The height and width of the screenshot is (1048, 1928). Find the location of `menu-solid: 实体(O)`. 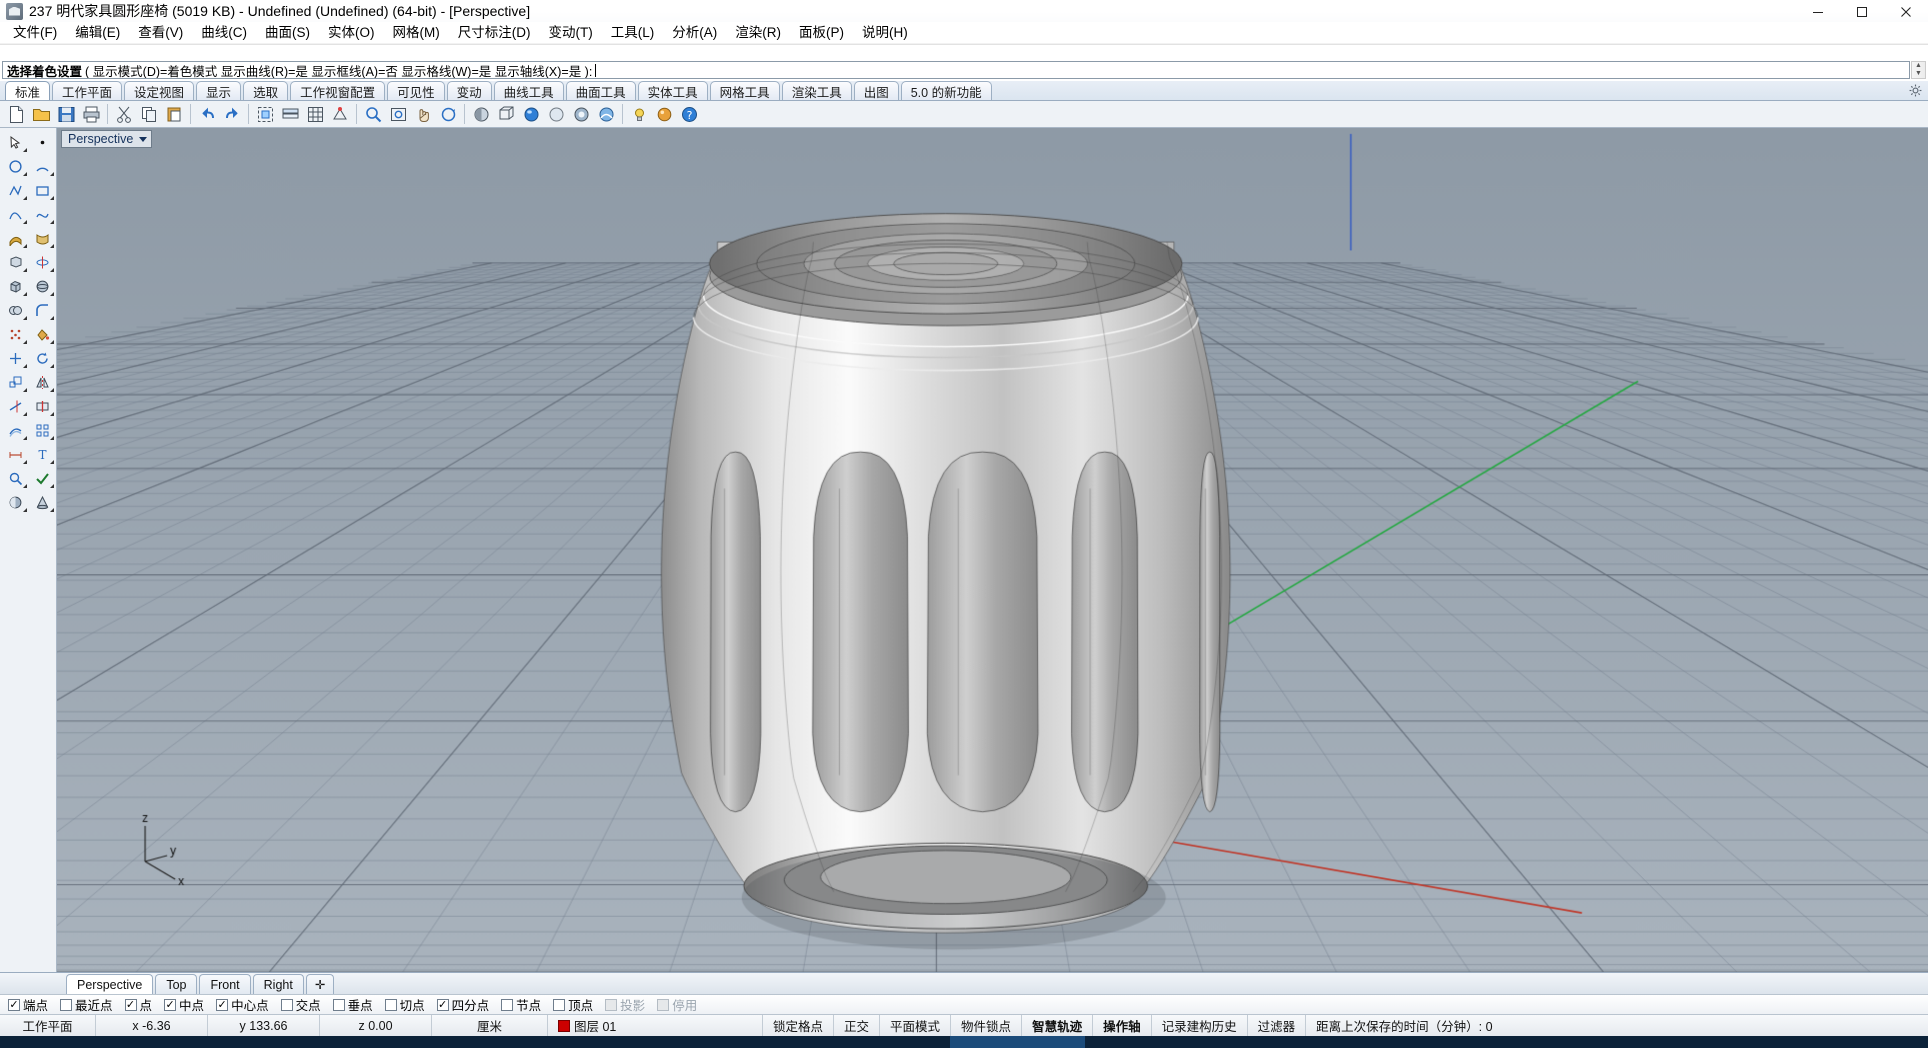

menu-solid: 实体(O) is located at coordinates (351, 33).